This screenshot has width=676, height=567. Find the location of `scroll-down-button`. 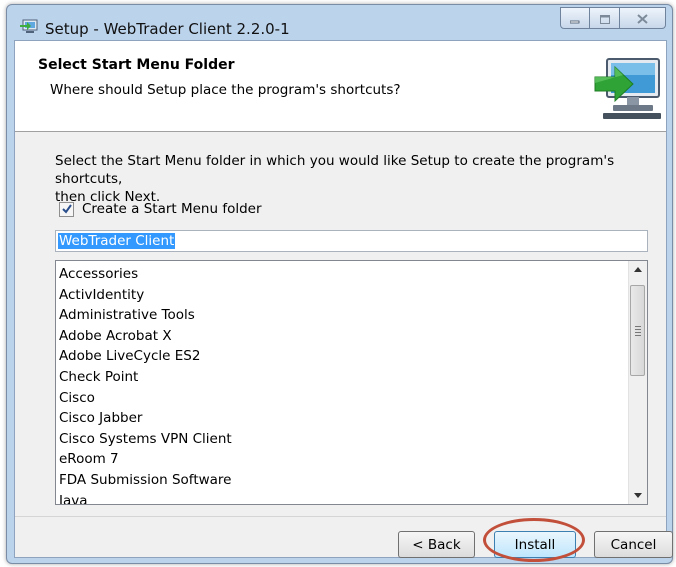

scroll-down-button is located at coordinates (638, 495).